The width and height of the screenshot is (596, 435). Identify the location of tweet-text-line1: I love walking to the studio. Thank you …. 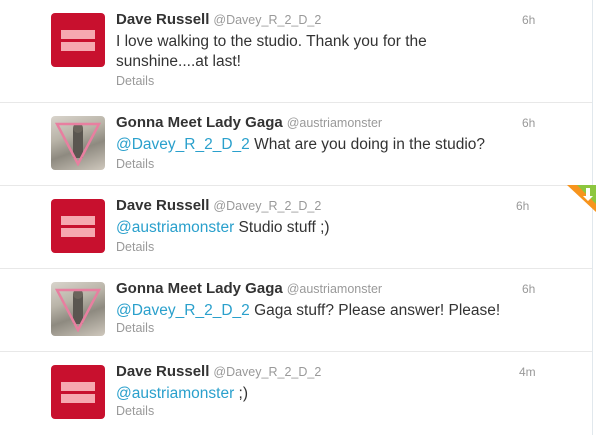
(271, 41).